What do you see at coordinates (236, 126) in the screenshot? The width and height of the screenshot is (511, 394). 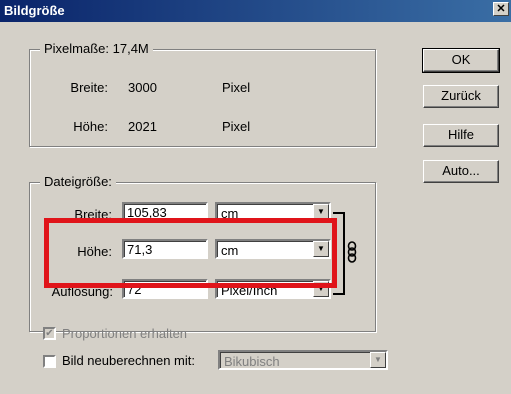 I see `pixel-height-unit: Pixel` at bounding box center [236, 126].